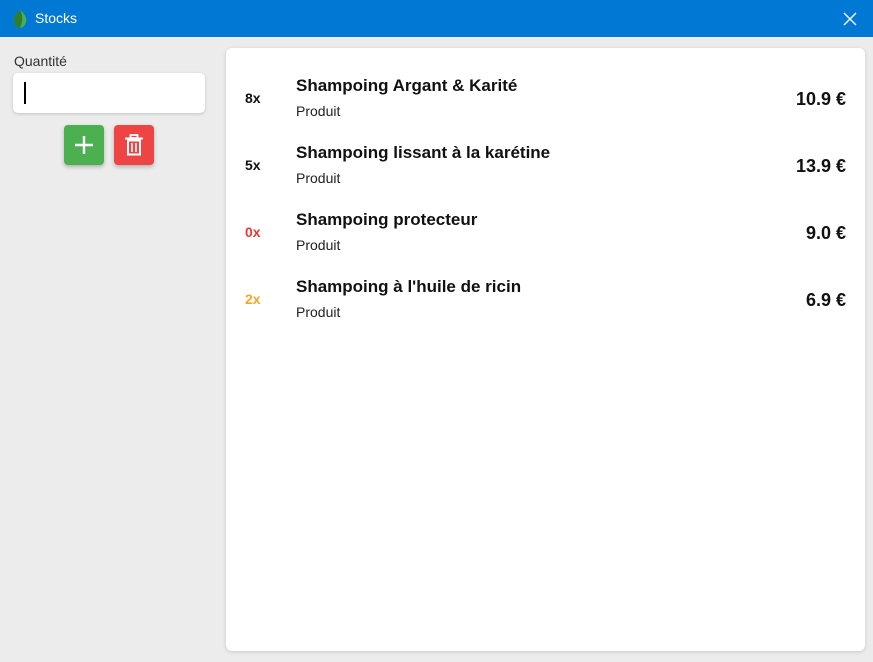 The height and width of the screenshot is (662, 873). I want to click on plus-icon, so click(84, 145).